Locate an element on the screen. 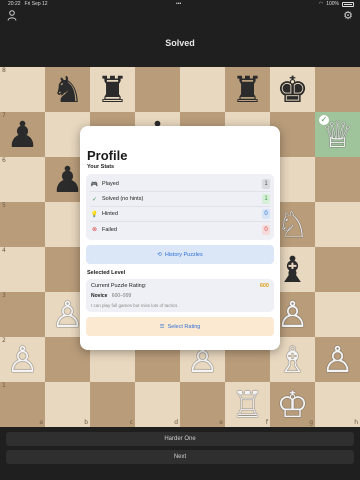 The width and height of the screenshot is (360, 480). file-label: a is located at coordinates (41, 422).